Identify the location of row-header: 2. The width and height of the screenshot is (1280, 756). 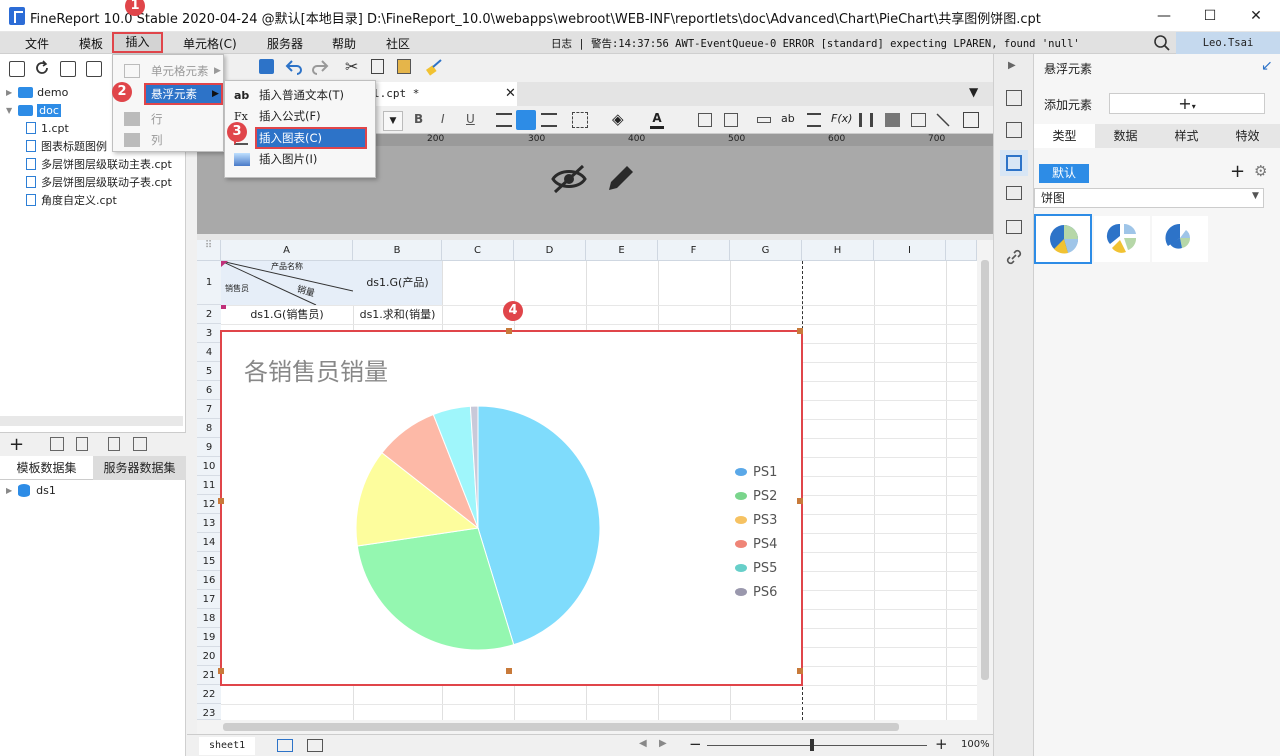
(209, 314).